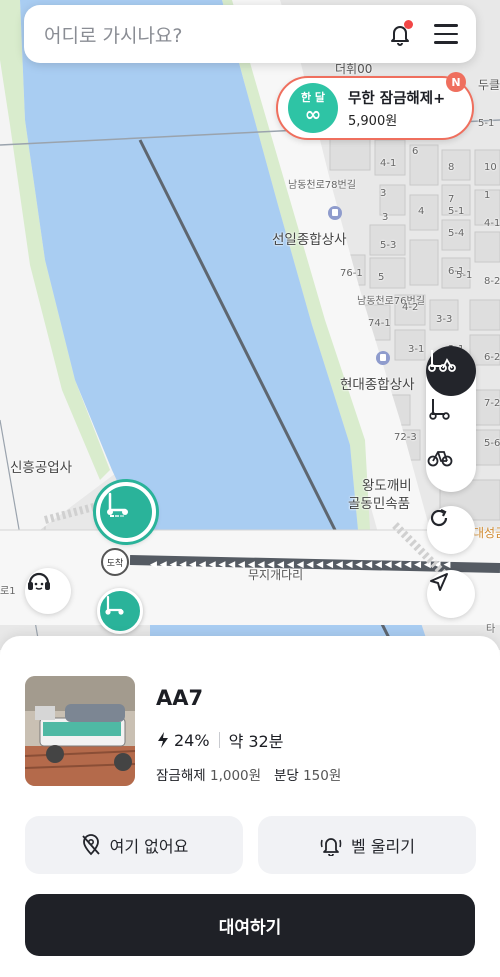  I want to click on rent-button: 대여하기, so click(250, 925).